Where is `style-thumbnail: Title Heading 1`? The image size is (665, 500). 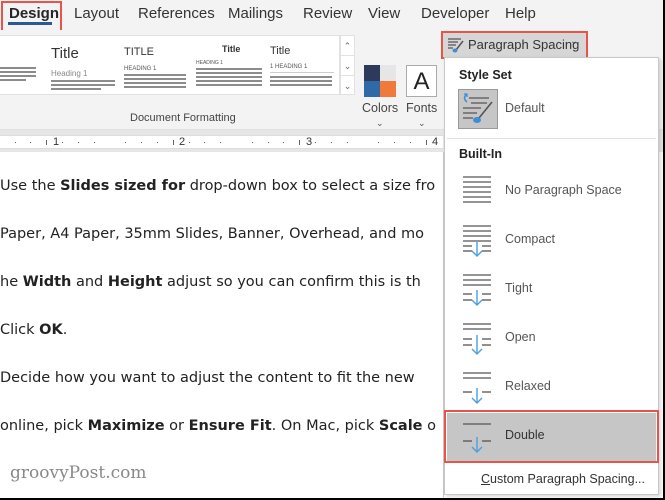 style-thumbnail: Title Heading 1 is located at coordinates (83, 65).